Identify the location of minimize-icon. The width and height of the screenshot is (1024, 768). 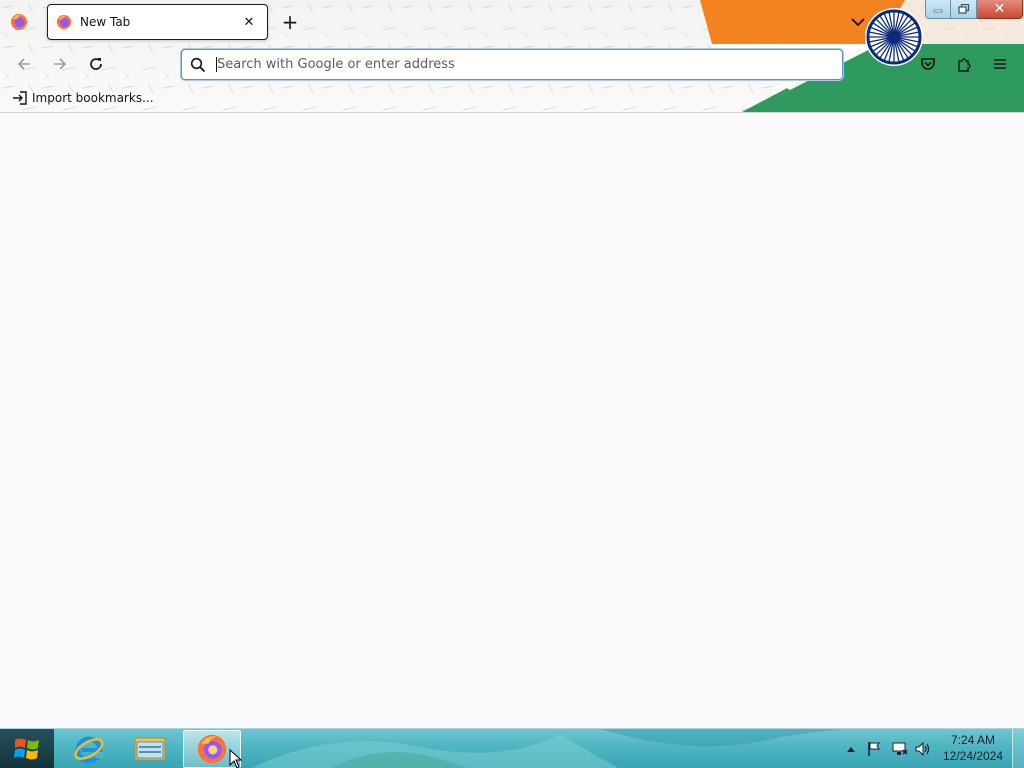
(938, 11).